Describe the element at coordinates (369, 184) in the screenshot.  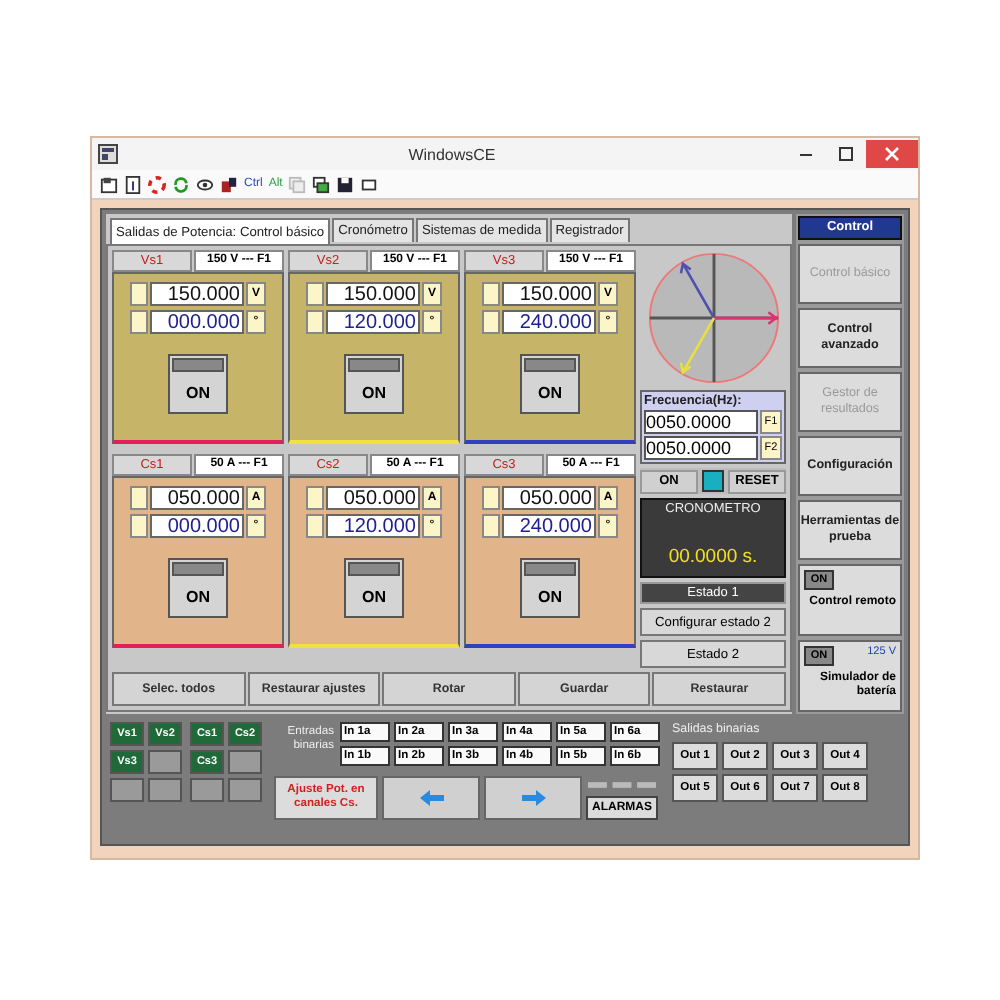
I see `window-icon` at that location.